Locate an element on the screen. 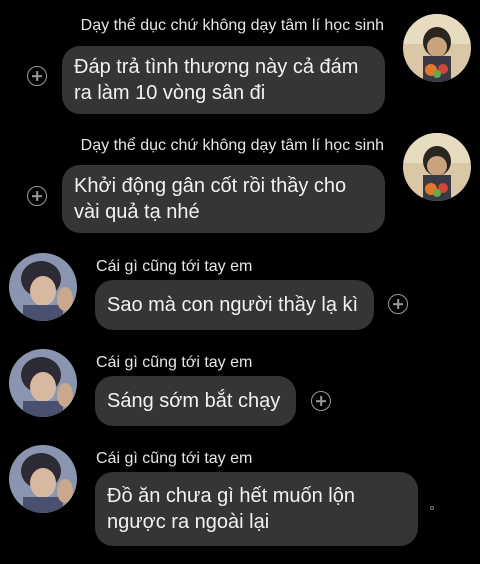 The height and width of the screenshot is (564, 480). read-receipt-icon is located at coordinates (432, 508).